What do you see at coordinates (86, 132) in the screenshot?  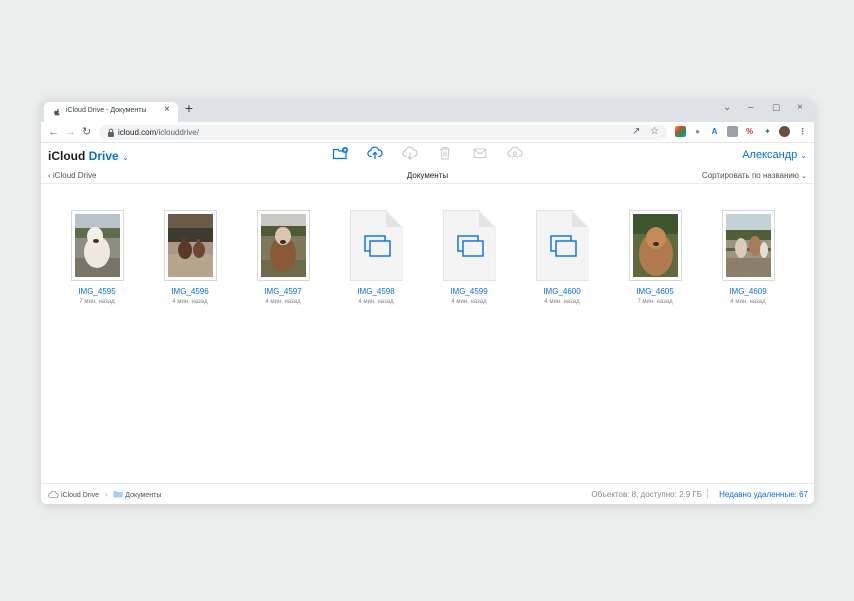 I see `reload-icon: ↻` at bounding box center [86, 132].